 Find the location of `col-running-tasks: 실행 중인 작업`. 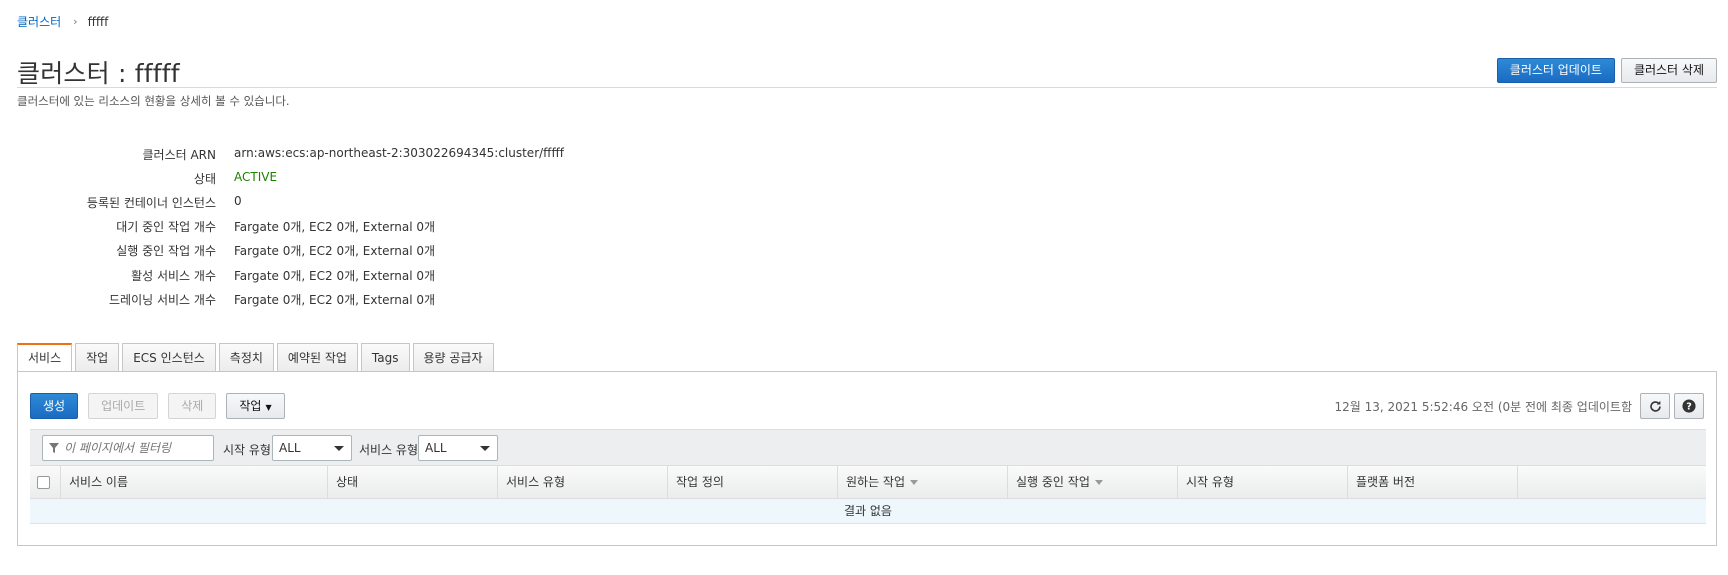

col-running-tasks: 실행 중인 작업 is located at coordinates (1092, 482).